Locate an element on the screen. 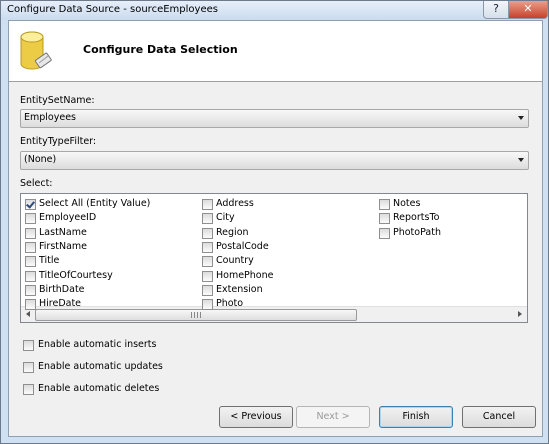 The width and height of the screenshot is (549, 444). enable-inserts-checkbox is located at coordinates (28, 345).